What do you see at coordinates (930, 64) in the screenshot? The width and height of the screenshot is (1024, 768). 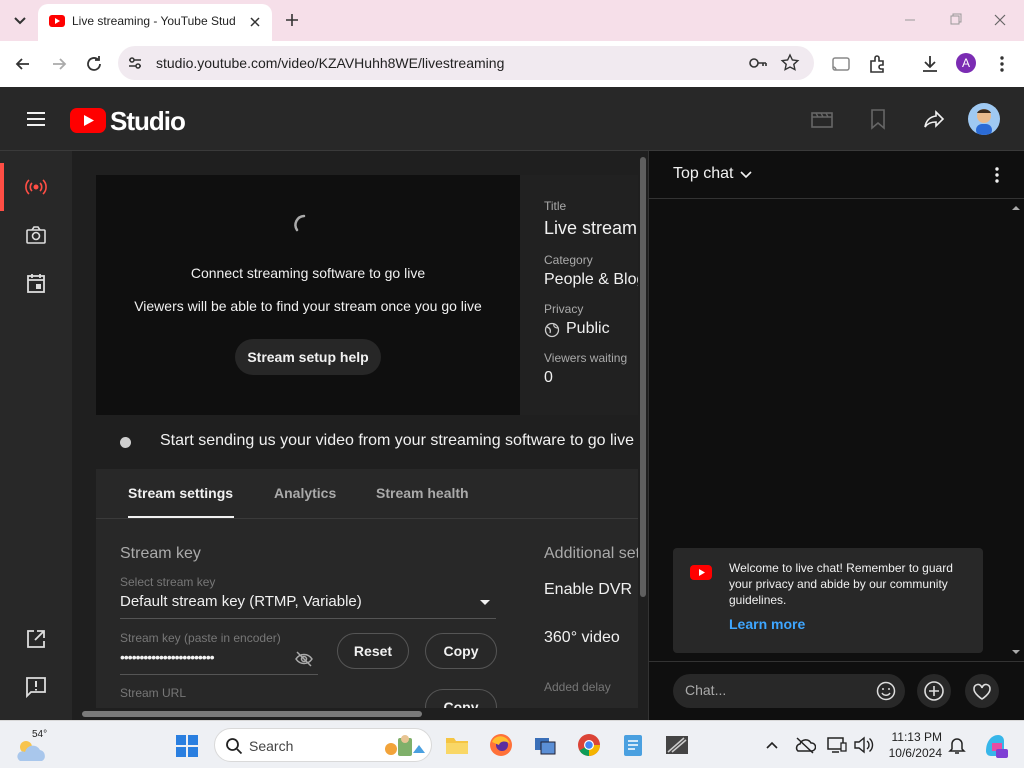 I see `downloads-icon` at bounding box center [930, 64].